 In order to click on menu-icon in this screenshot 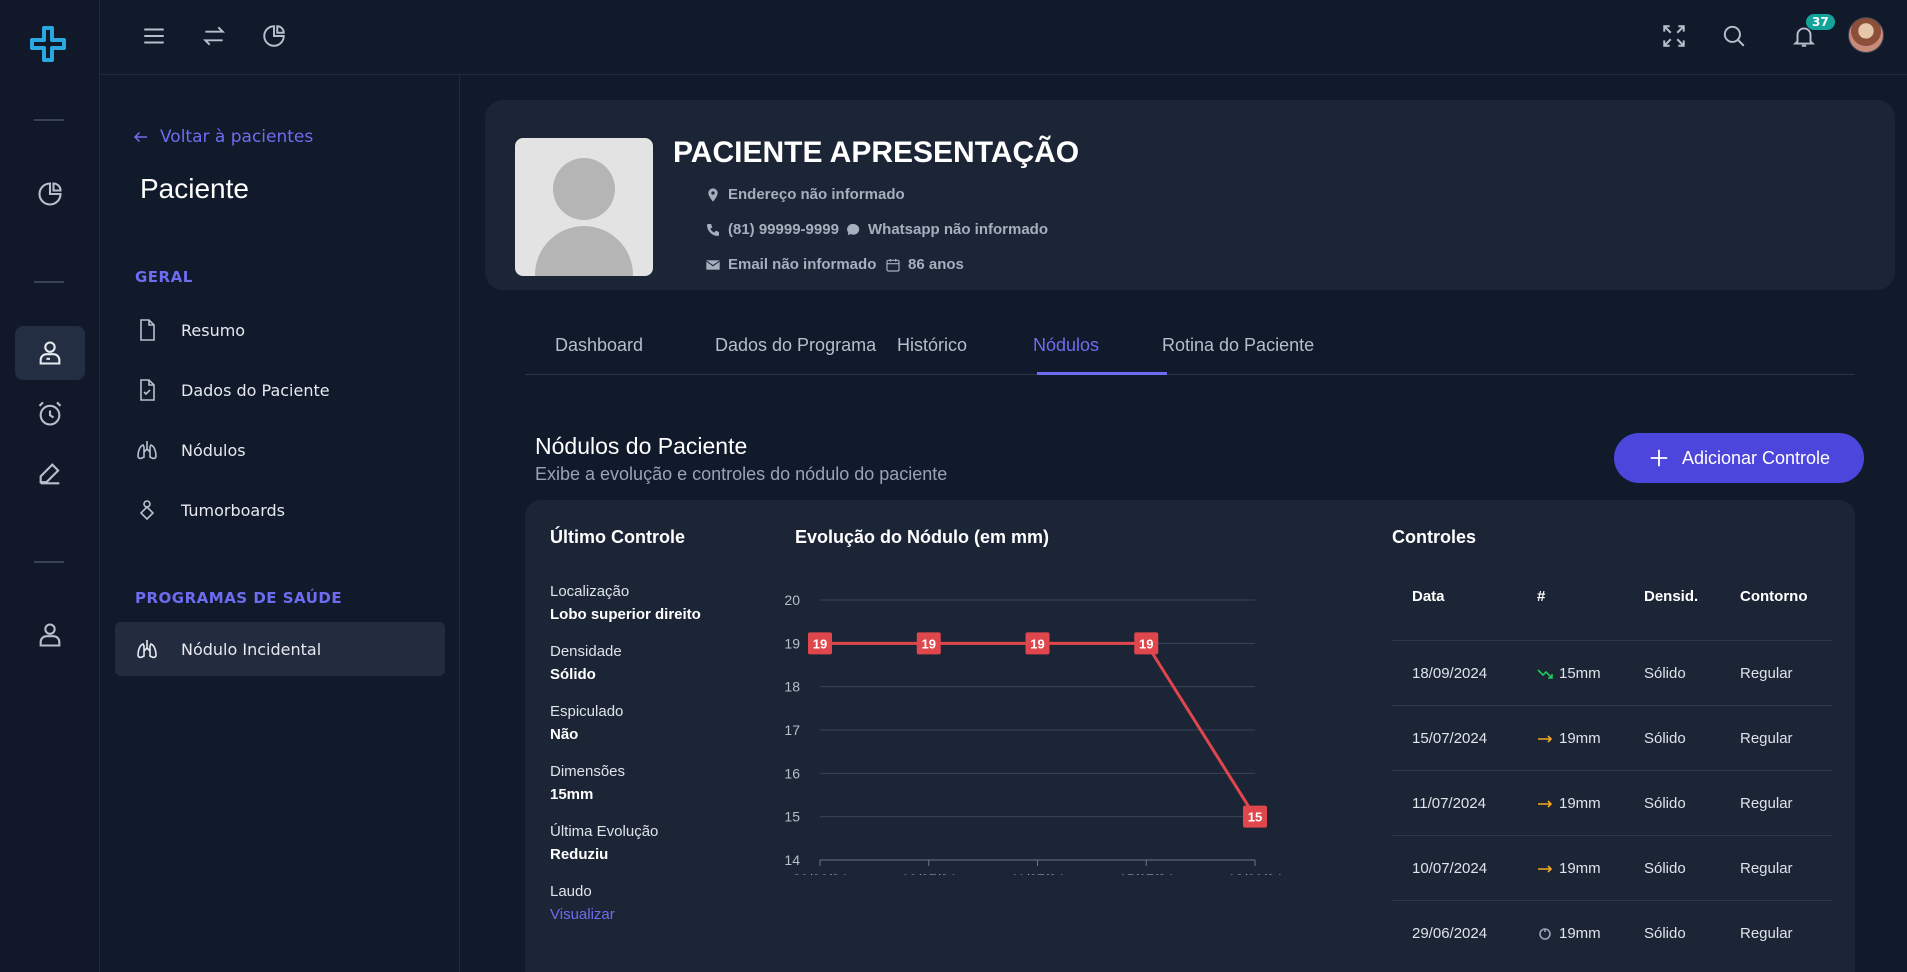, I will do `click(154, 36)`.